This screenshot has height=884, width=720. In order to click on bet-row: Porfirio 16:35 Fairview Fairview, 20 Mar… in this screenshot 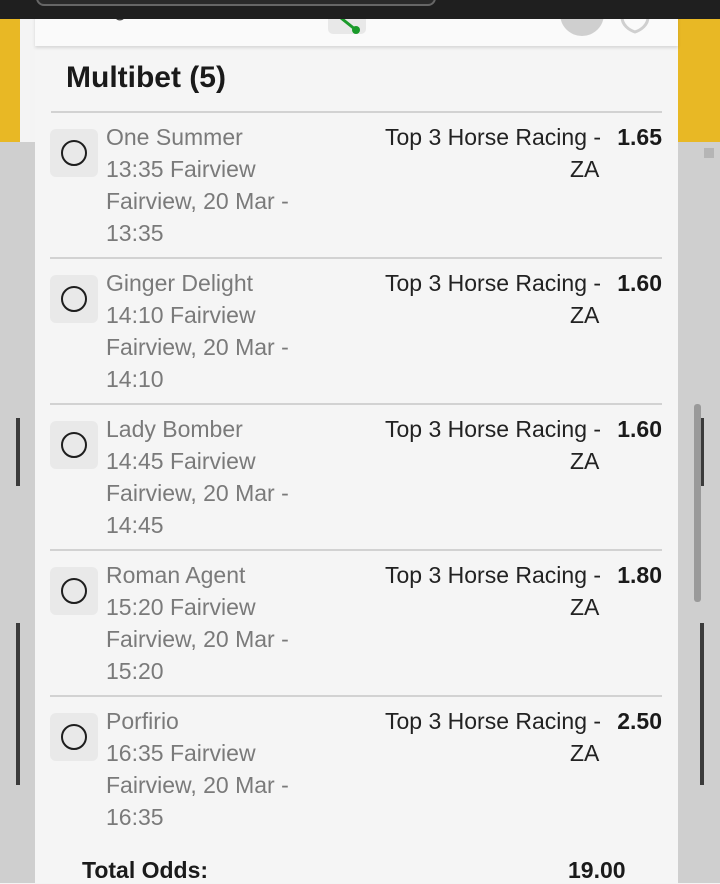, I will do `click(356, 770)`.